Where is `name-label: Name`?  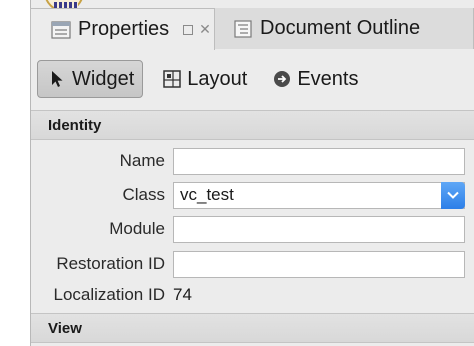 name-label: Name is located at coordinates (142, 160).